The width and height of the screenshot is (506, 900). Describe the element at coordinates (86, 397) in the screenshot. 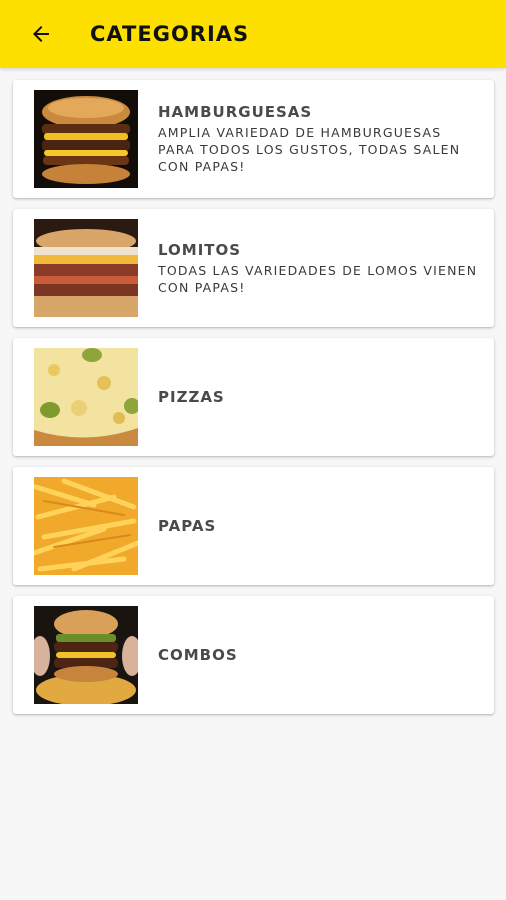

I see `pizza-image` at that location.